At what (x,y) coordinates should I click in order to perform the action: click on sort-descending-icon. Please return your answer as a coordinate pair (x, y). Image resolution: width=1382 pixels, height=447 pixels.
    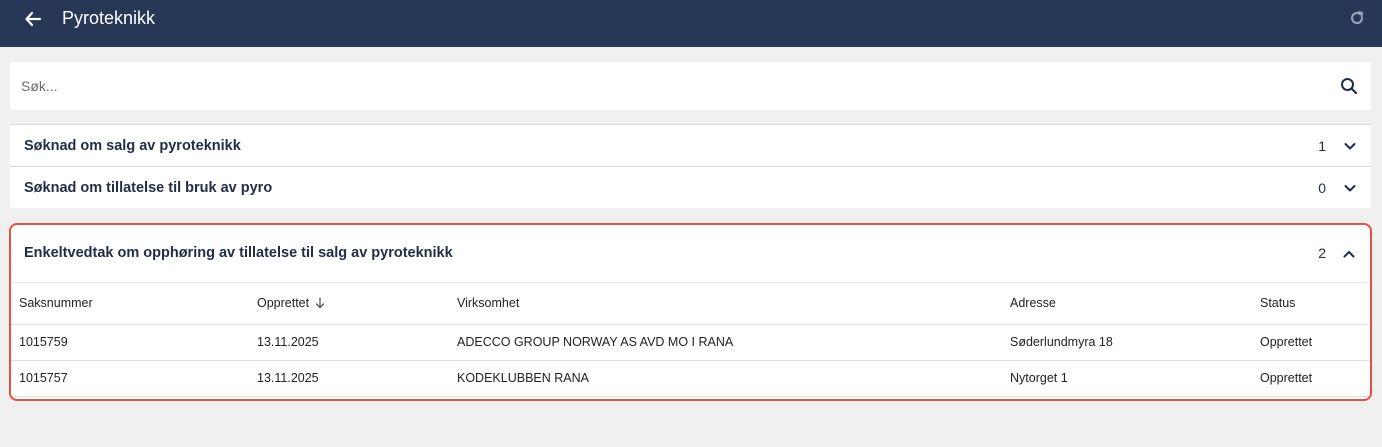
    Looking at the image, I should click on (320, 303).